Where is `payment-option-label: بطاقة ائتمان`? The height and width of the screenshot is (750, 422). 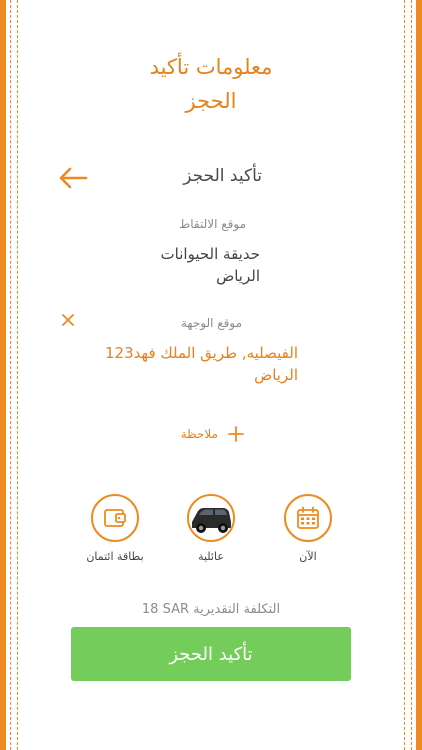
payment-option-label: بطاقة ائتمان is located at coordinates (115, 556).